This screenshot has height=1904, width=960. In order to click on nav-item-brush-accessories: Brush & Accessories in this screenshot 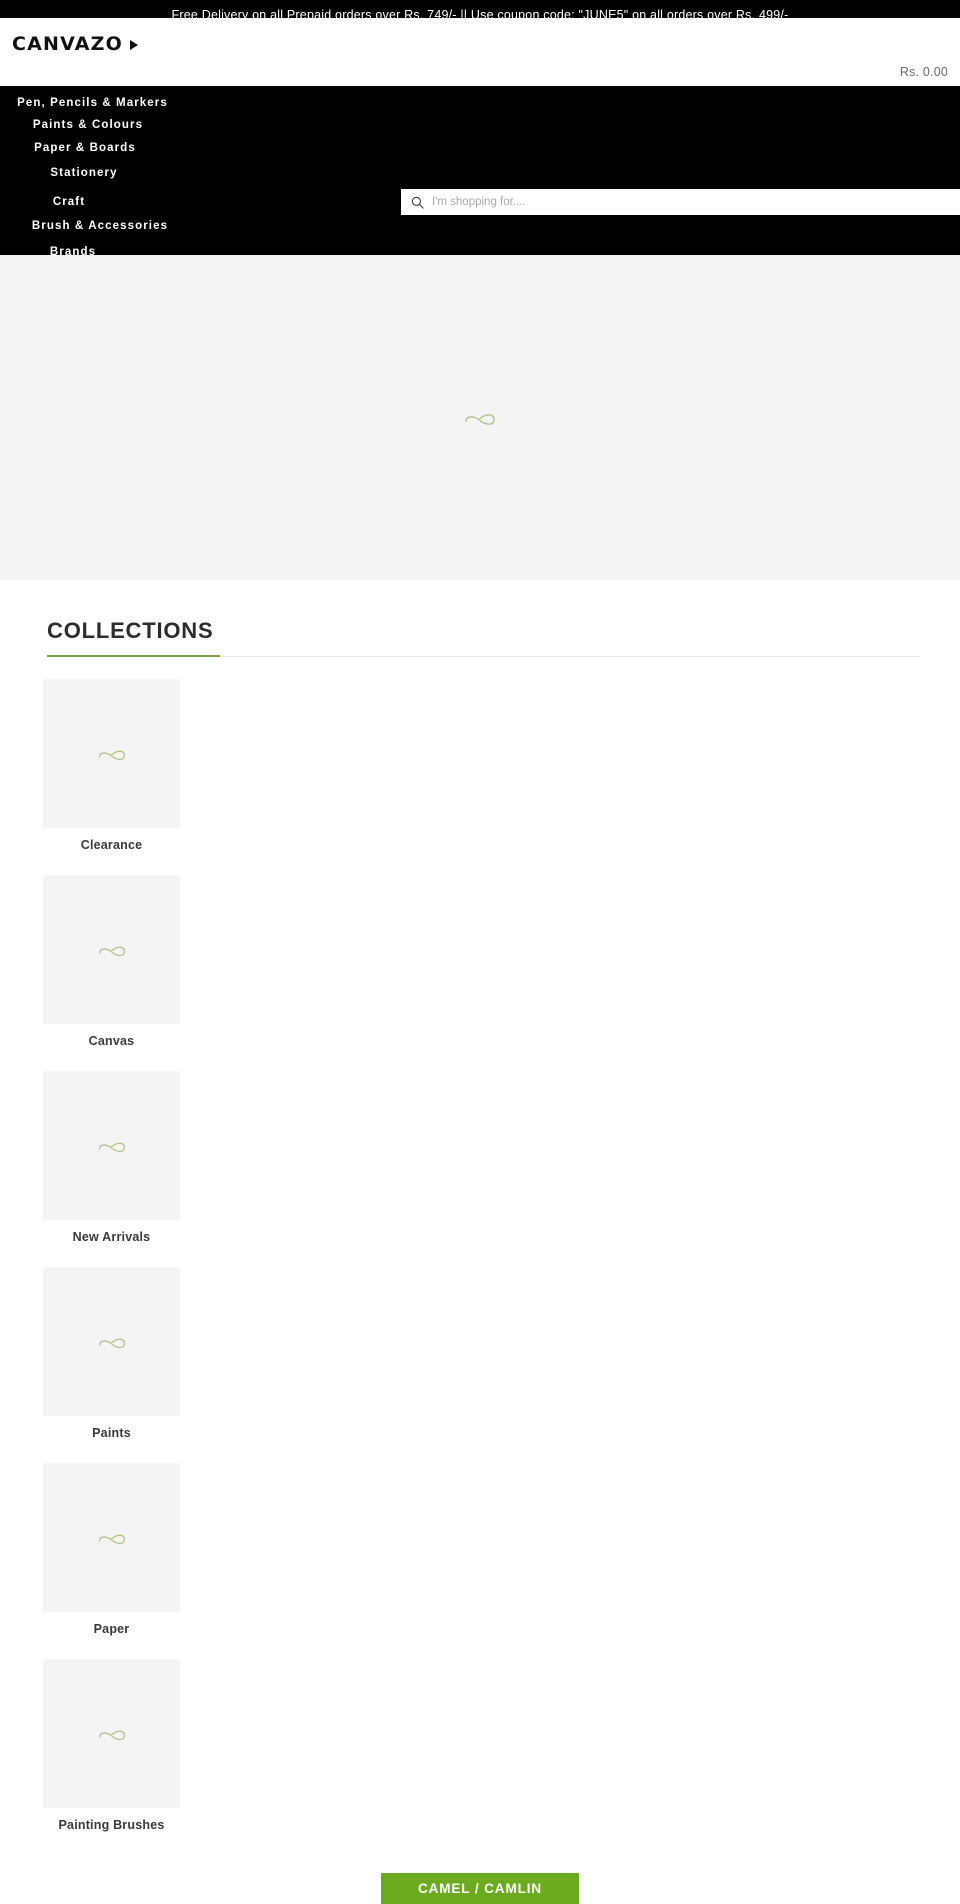, I will do `click(100, 220)`.